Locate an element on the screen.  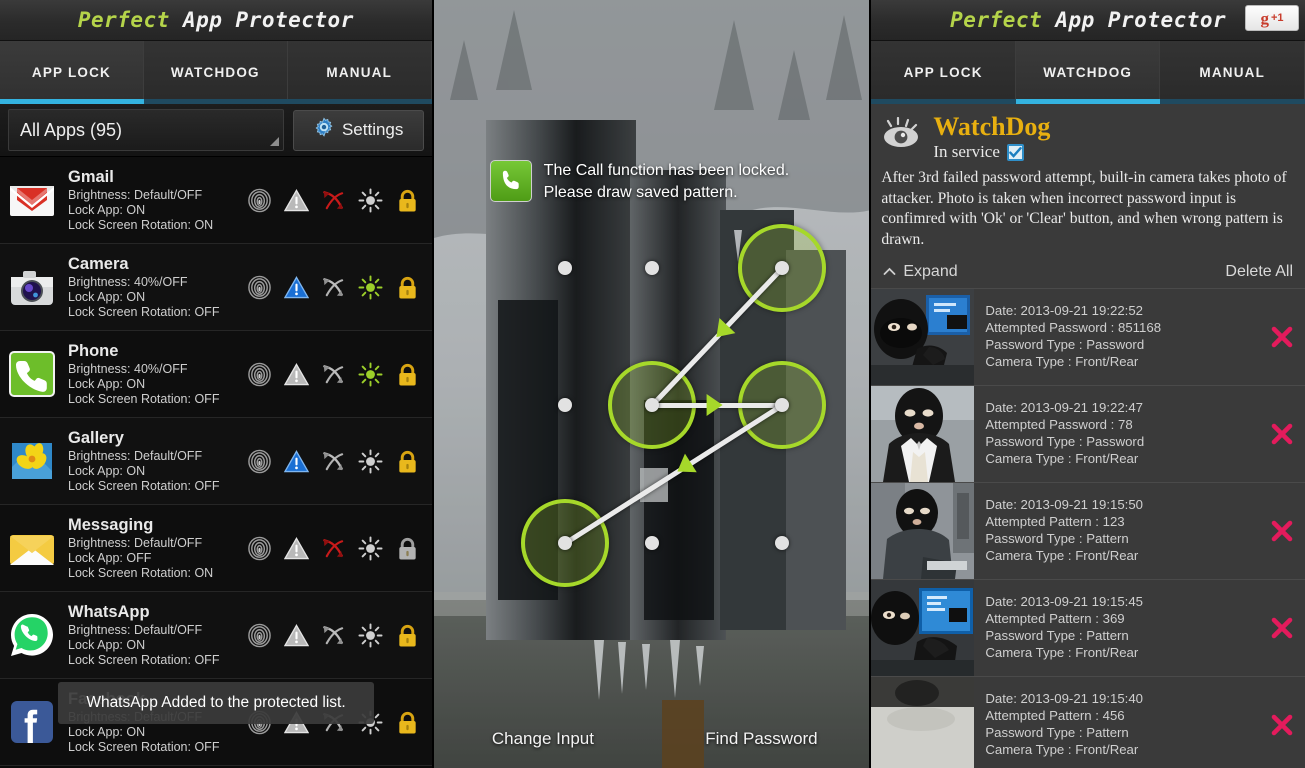
tab-watchdog-2: WATCHDOG is located at coordinates (1088, 72).